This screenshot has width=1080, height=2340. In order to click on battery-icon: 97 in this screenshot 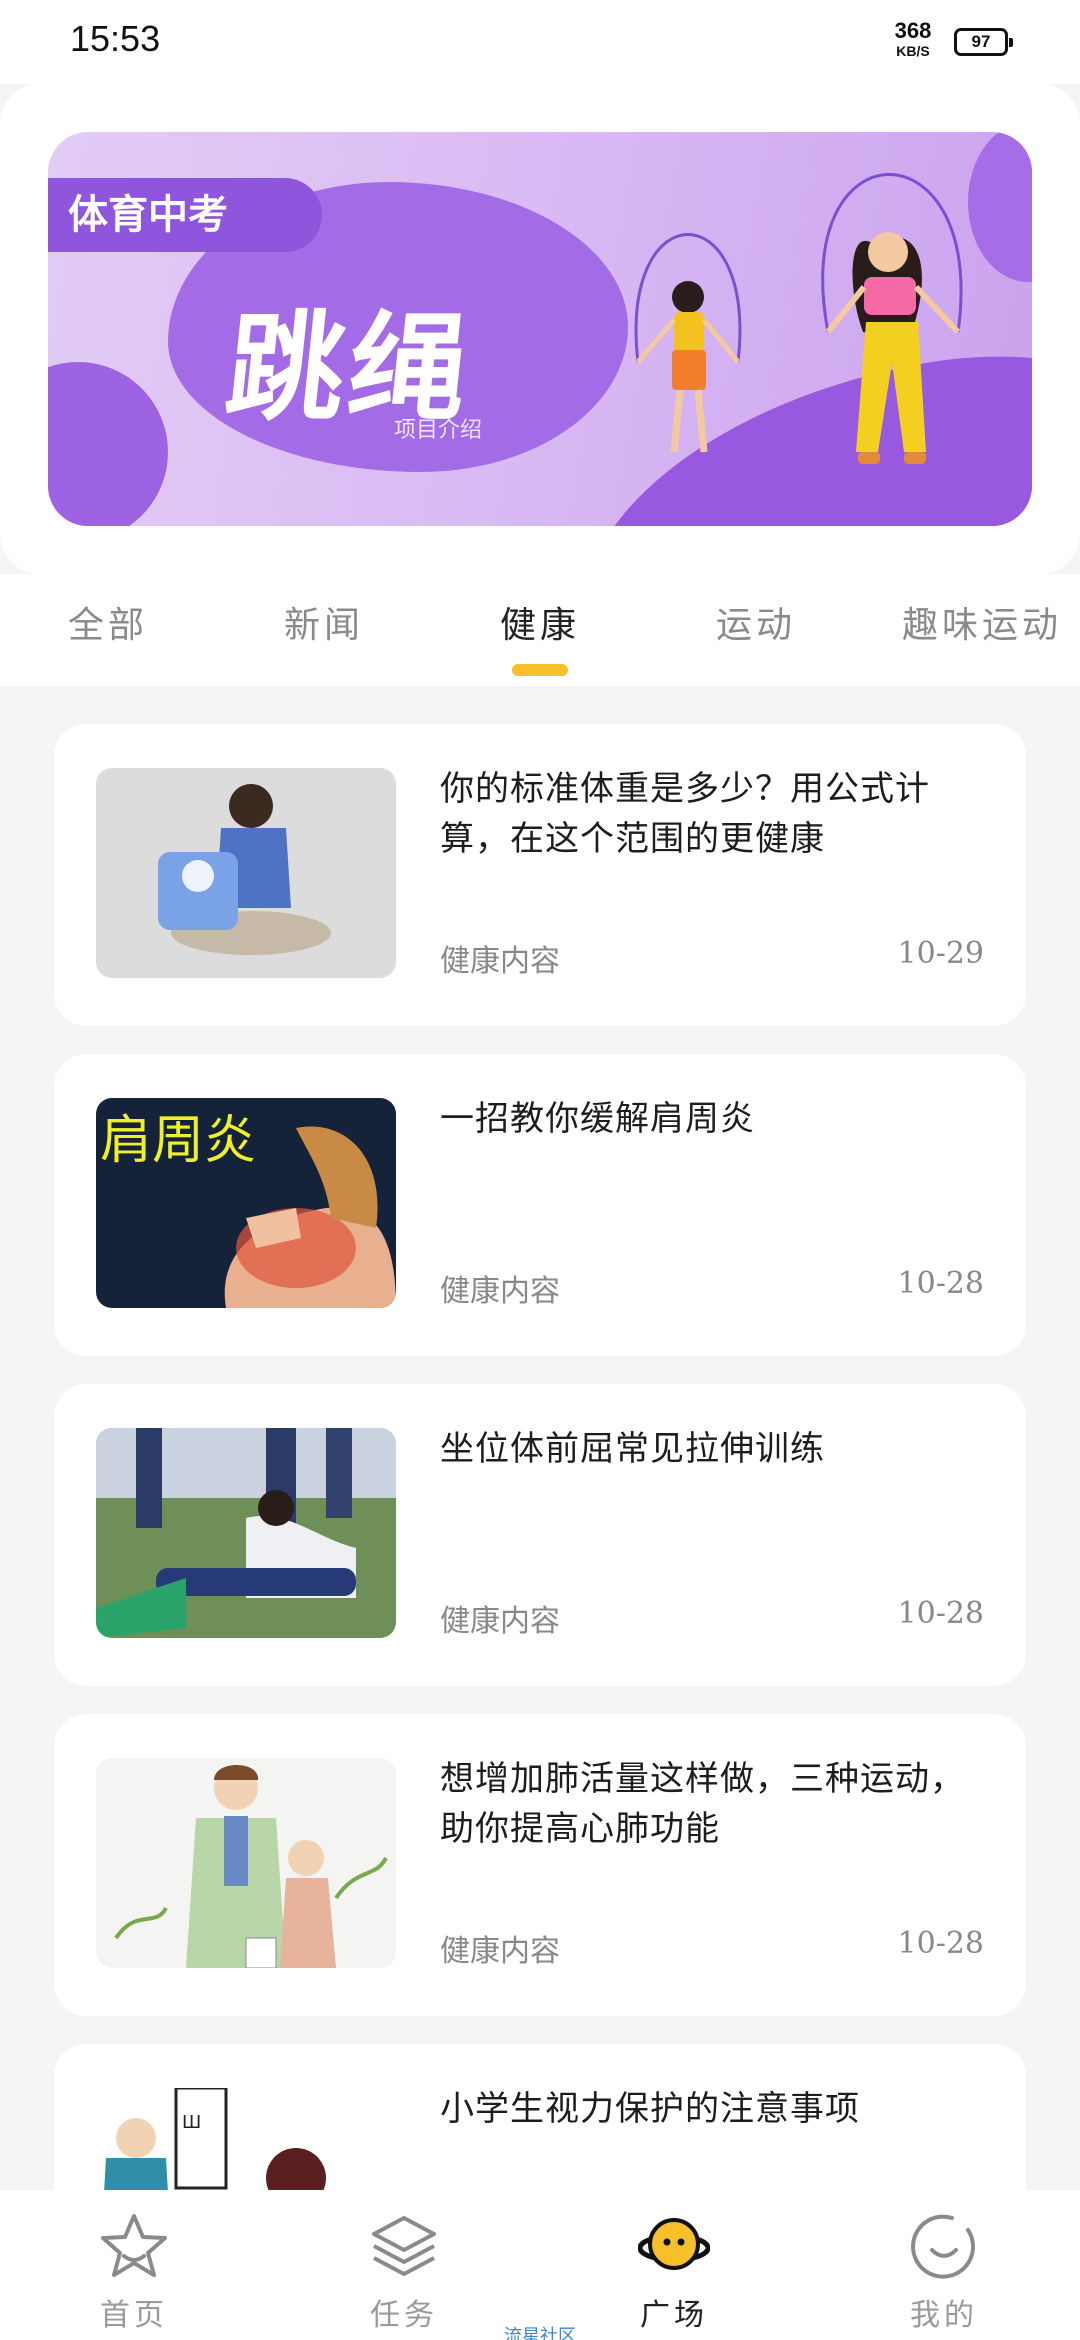, I will do `click(983, 42)`.